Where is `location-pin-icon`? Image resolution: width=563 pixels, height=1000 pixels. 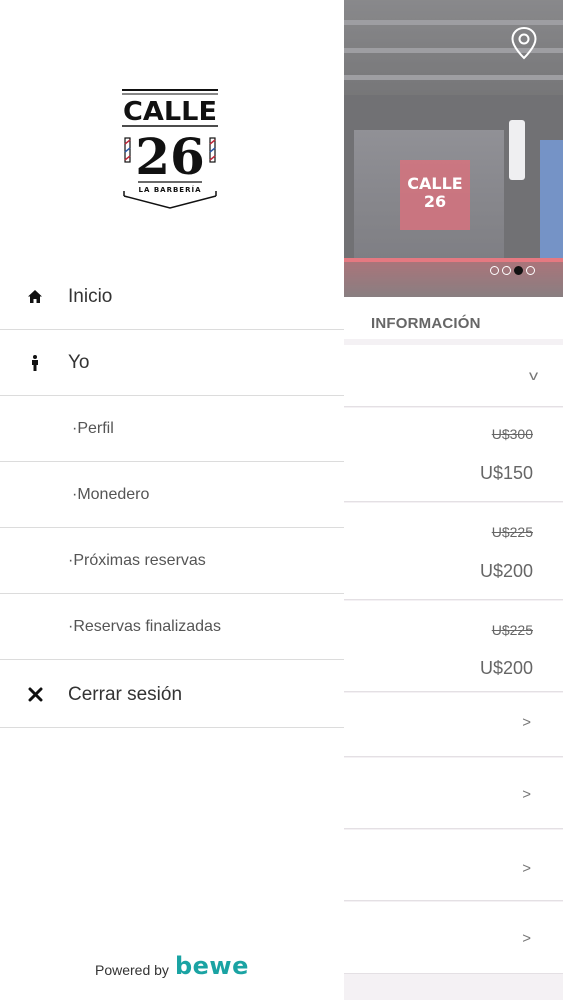
location-pin-icon is located at coordinates (524, 43).